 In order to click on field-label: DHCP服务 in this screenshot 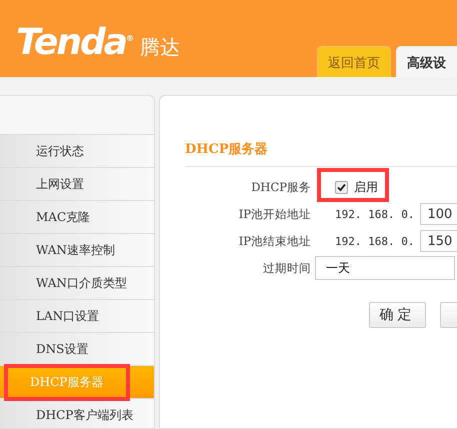, I will do `click(281, 187)`.